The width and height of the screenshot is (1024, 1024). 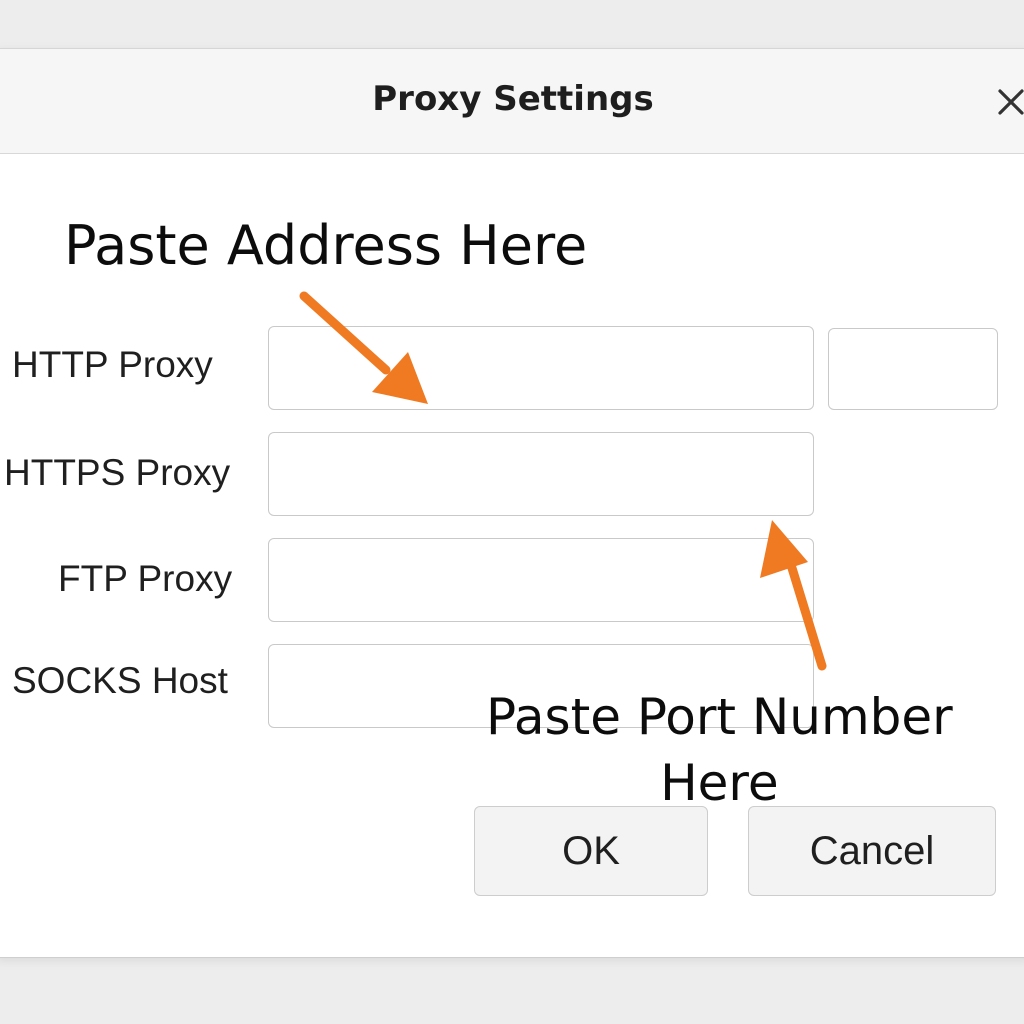 What do you see at coordinates (120, 680) in the screenshot?
I see `socks-host-label: SOCKS Host` at bounding box center [120, 680].